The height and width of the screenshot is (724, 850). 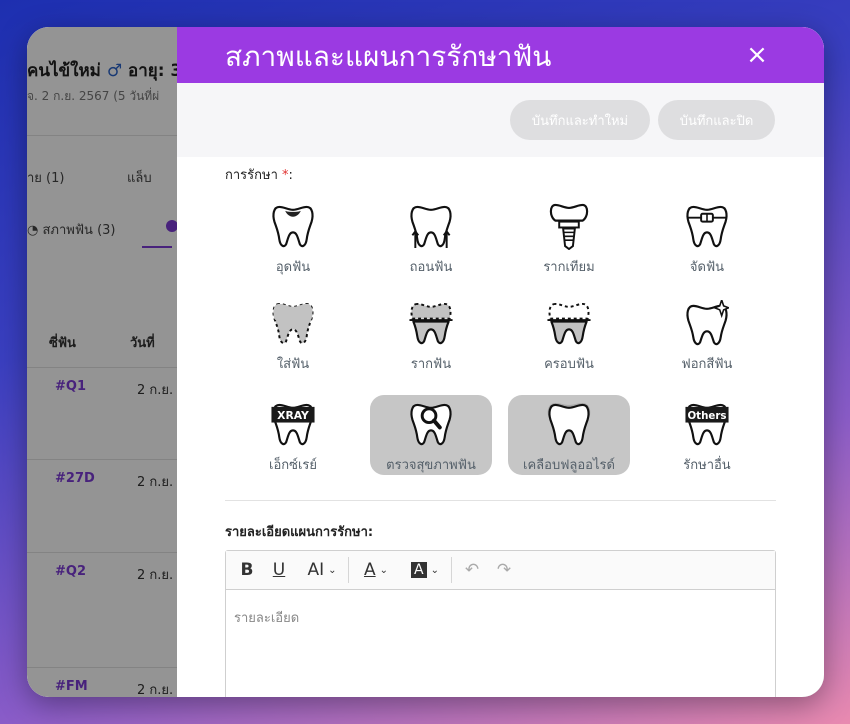 What do you see at coordinates (706, 416) in the screenshot?
I see `svg-text: Others` at bounding box center [706, 416].